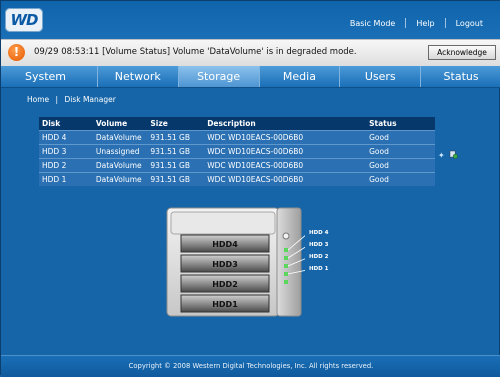 This screenshot has width=500, height=377. Describe the element at coordinates (16, 52) in the screenshot. I see `warning-icon: !` at that location.